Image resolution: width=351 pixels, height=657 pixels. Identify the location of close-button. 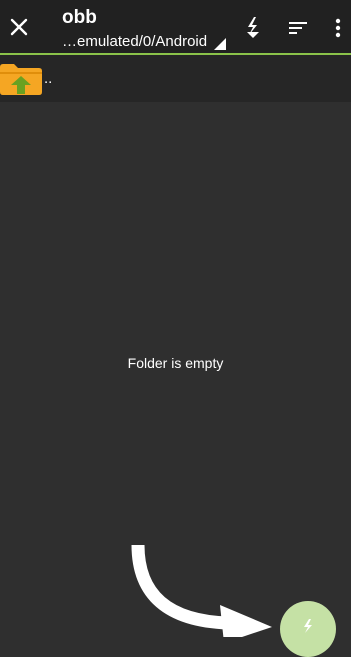
(19, 27).